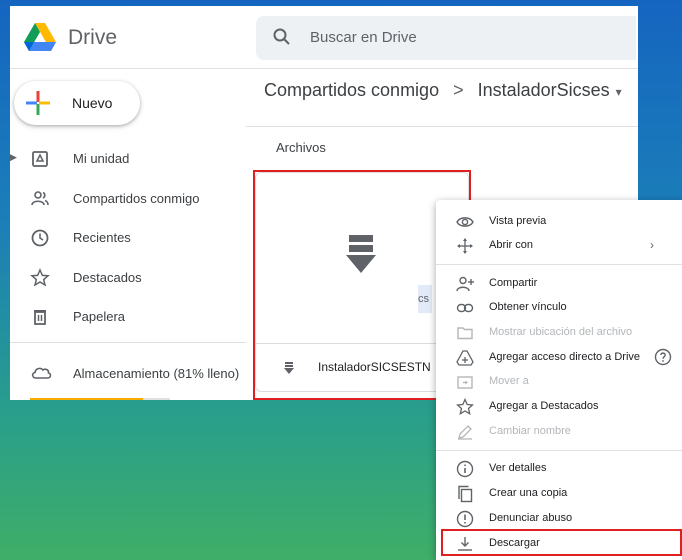  I want to click on breadcrumb-parent: Compartidos conmigo, so click(351, 90).